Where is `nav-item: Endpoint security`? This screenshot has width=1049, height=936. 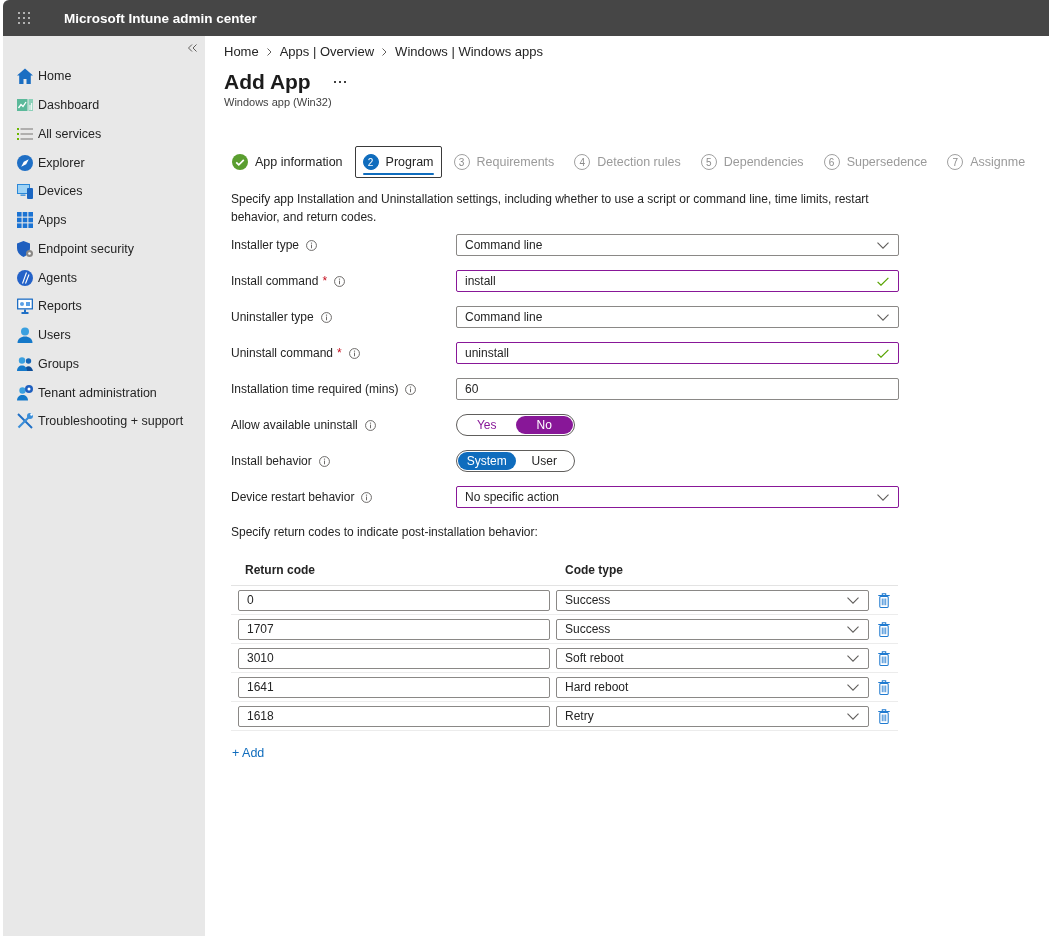
nav-item: Endpoint security is located at coordinates (104, 249).